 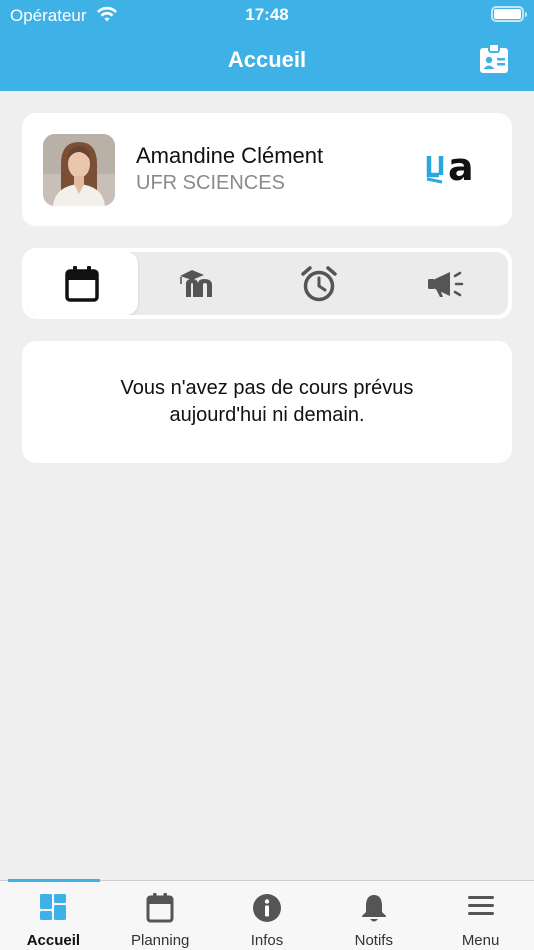 What do you see at coordinates (267, 169) in the screenshot?
I see `profile-card: Amandine Clément UFR SCIENCES a` at bounding box center [267, 169].